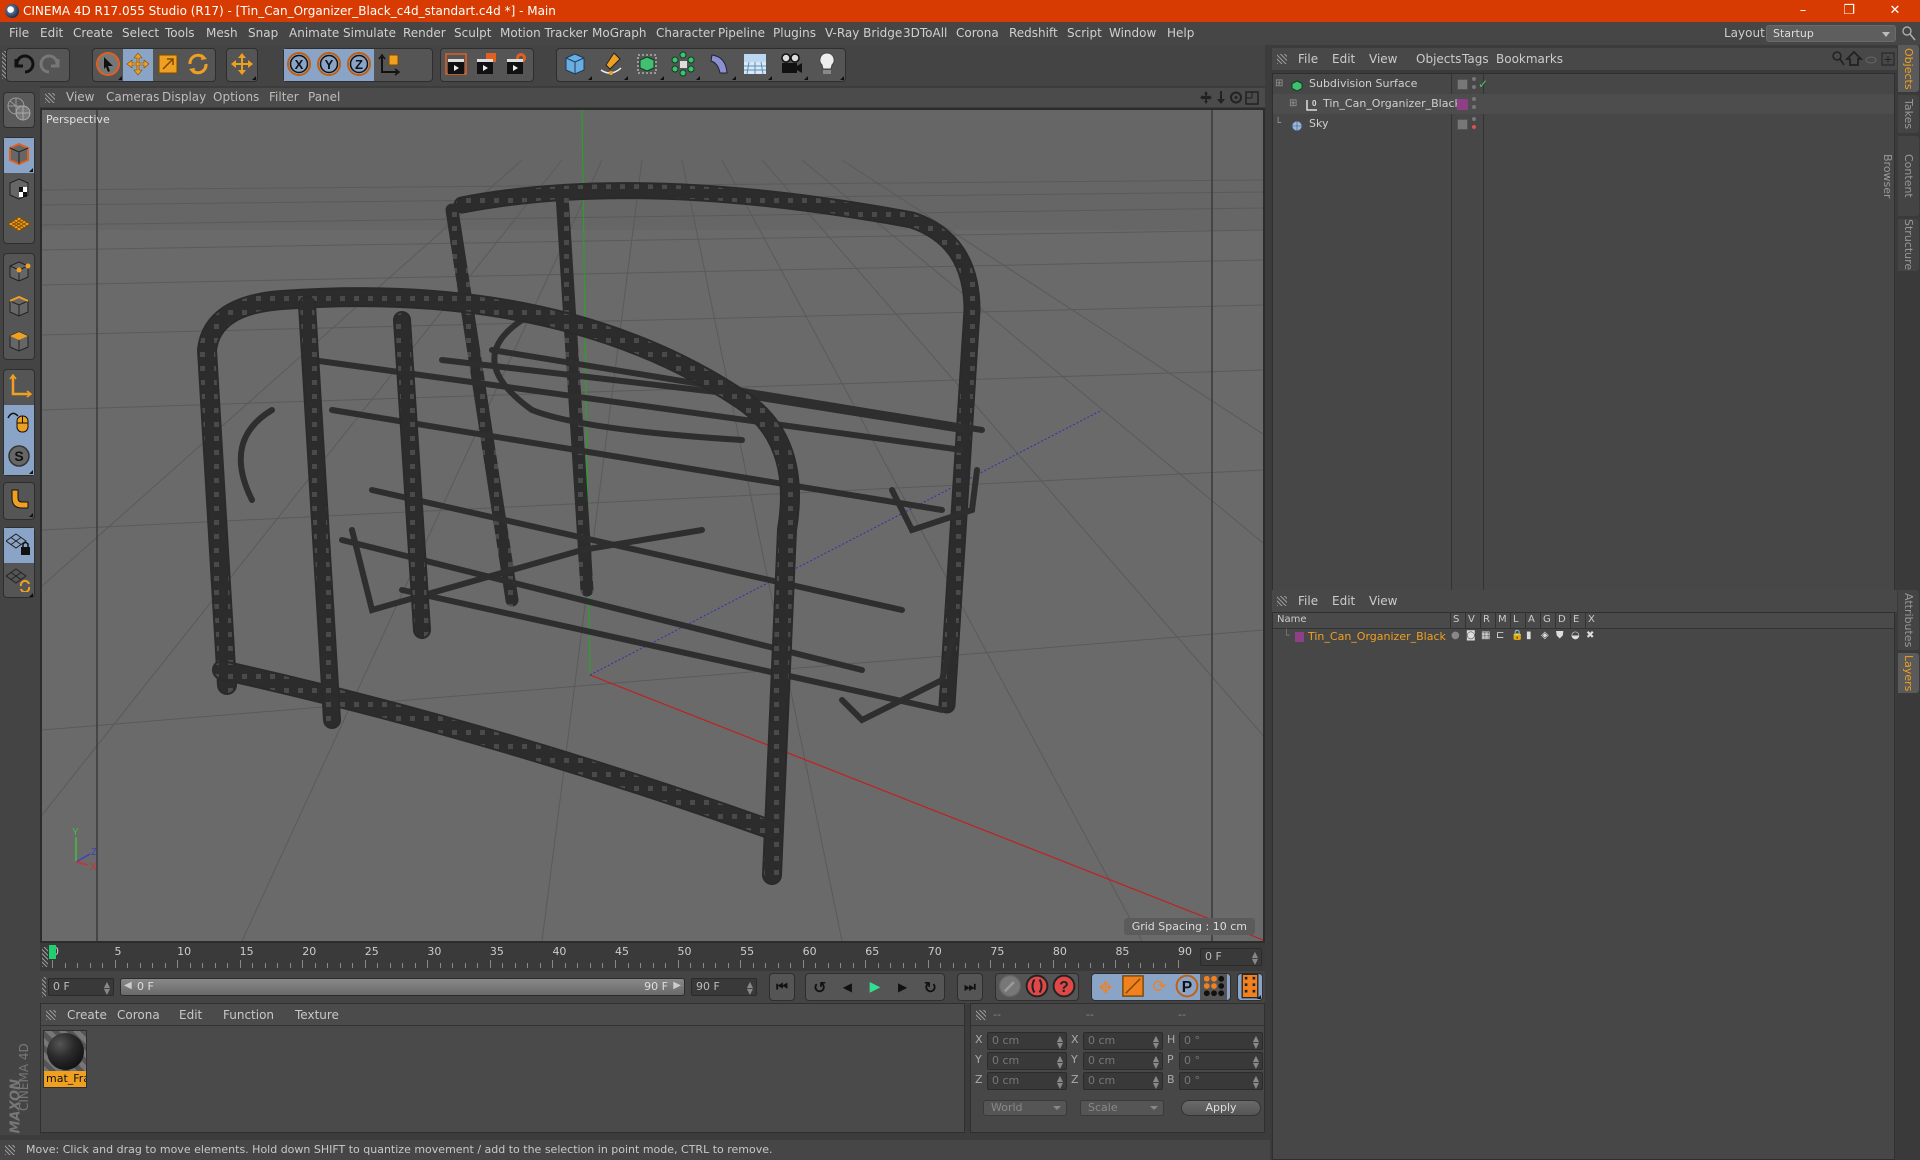 The height and width of the screenshot is (1160, 1920). Describe the element at coordinates (1308, 601) in the screenshot. I see `layer-menu-file: File` at that location.